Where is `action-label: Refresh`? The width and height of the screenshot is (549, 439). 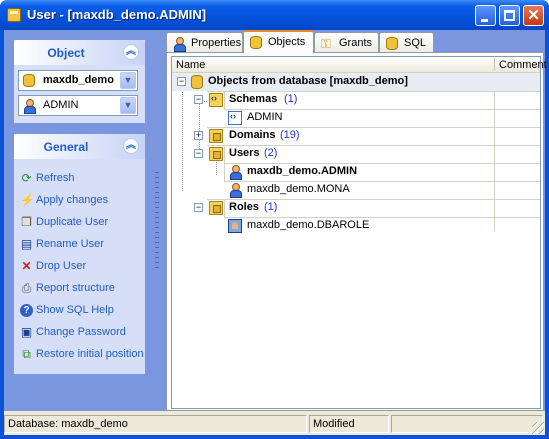
action-label: Refresh is located at coordinates (55, 178).